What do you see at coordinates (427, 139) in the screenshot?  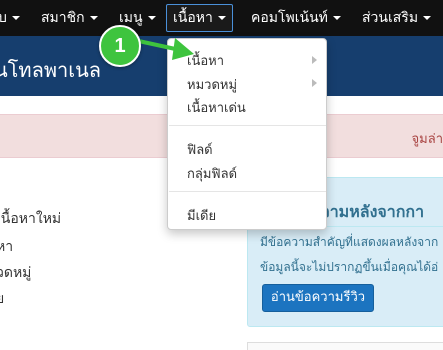 I see `alert-text: จูมล่า` at bounding box center [427, 139].